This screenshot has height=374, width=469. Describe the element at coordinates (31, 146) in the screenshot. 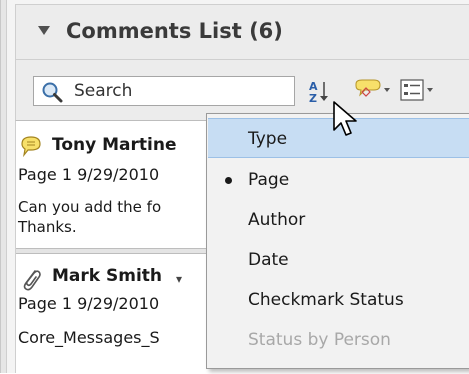

I see `speech-bubble-icon` at that location.